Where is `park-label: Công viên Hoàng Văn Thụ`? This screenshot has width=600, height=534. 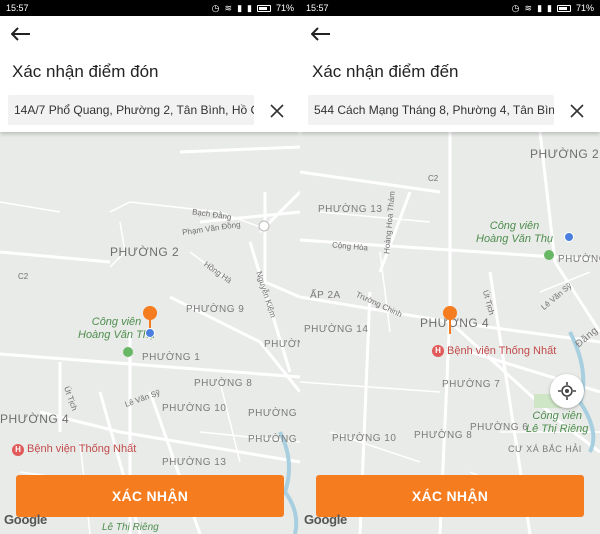 park-label: Công viên Hoàng Văn Thụ is located at coordinates (515, 232).